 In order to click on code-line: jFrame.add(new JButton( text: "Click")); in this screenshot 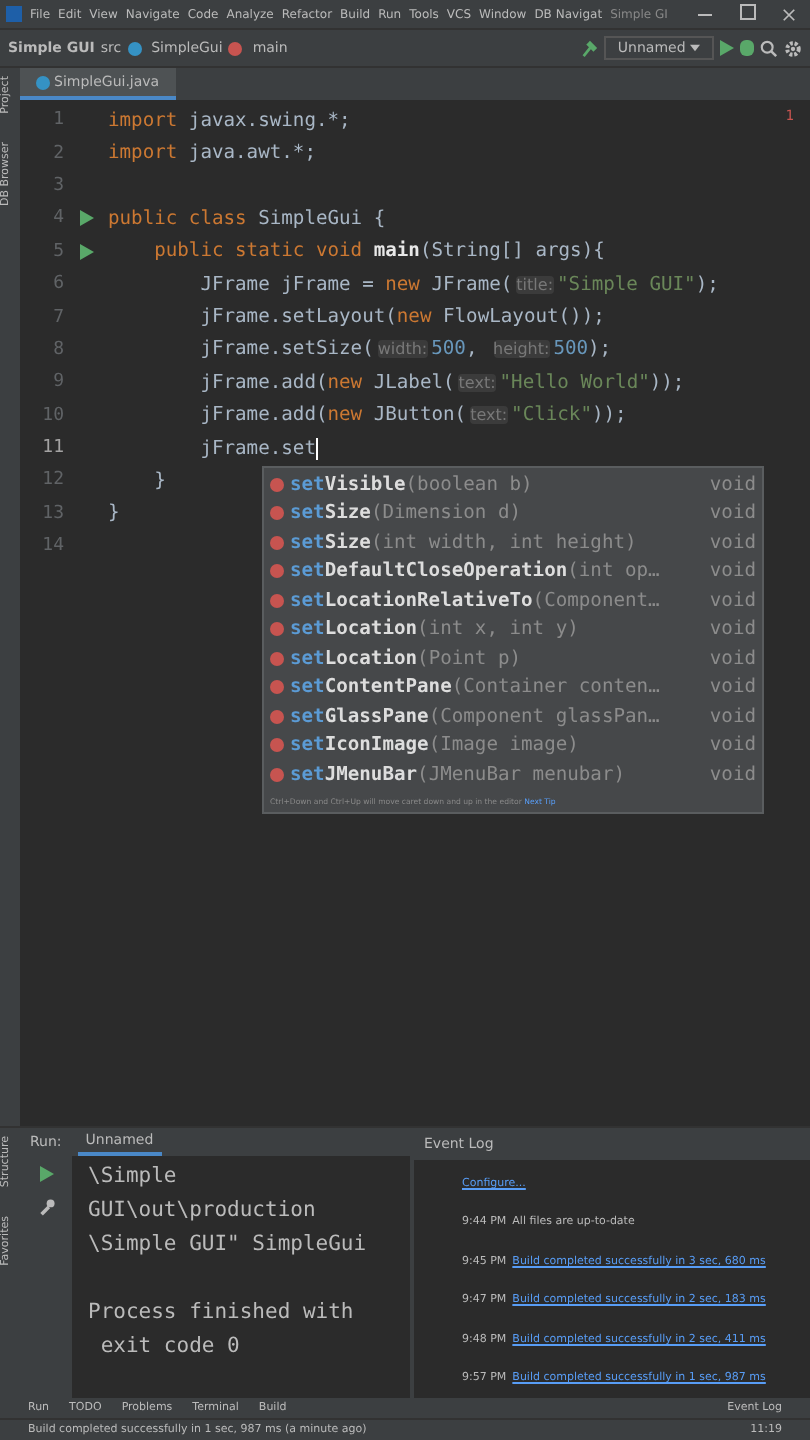, I will do `click(412, 415)`.